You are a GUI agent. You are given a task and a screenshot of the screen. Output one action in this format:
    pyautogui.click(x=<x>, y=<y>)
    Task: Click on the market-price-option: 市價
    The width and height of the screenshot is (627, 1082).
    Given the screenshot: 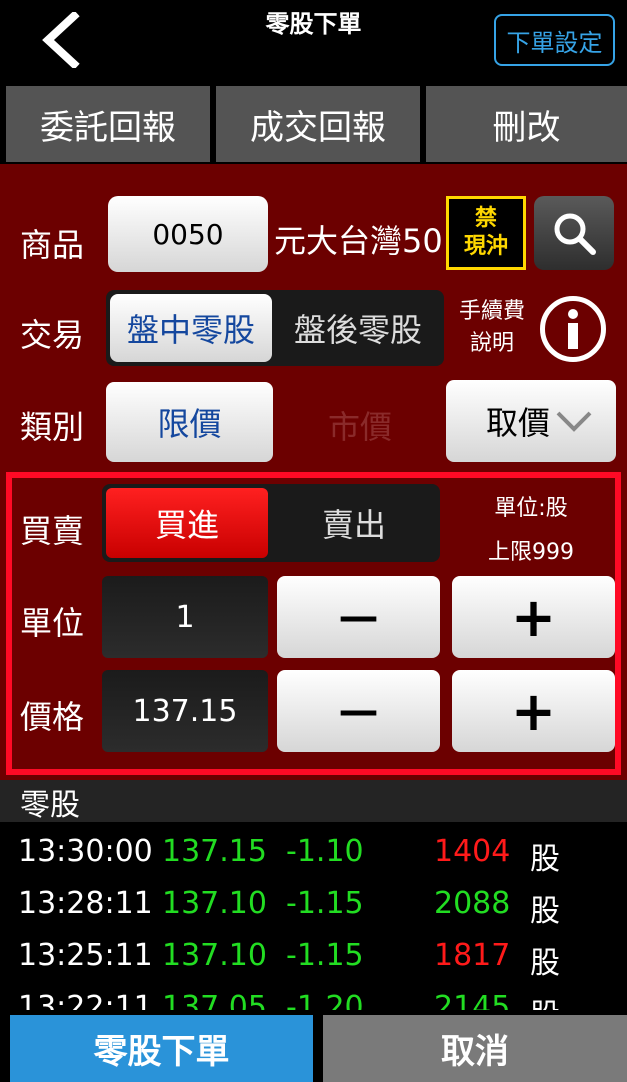 What is the action you would take?
    pyautogui.click(x=360, y=425)
    